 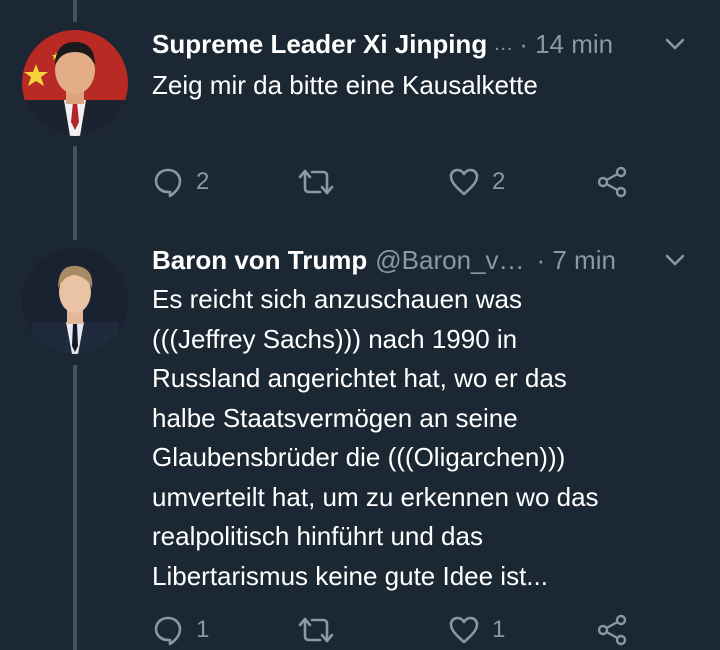 I want to click on tweet-header: Baron von Trump @Baron_v… · 7 min, so click(x=428, y=260).